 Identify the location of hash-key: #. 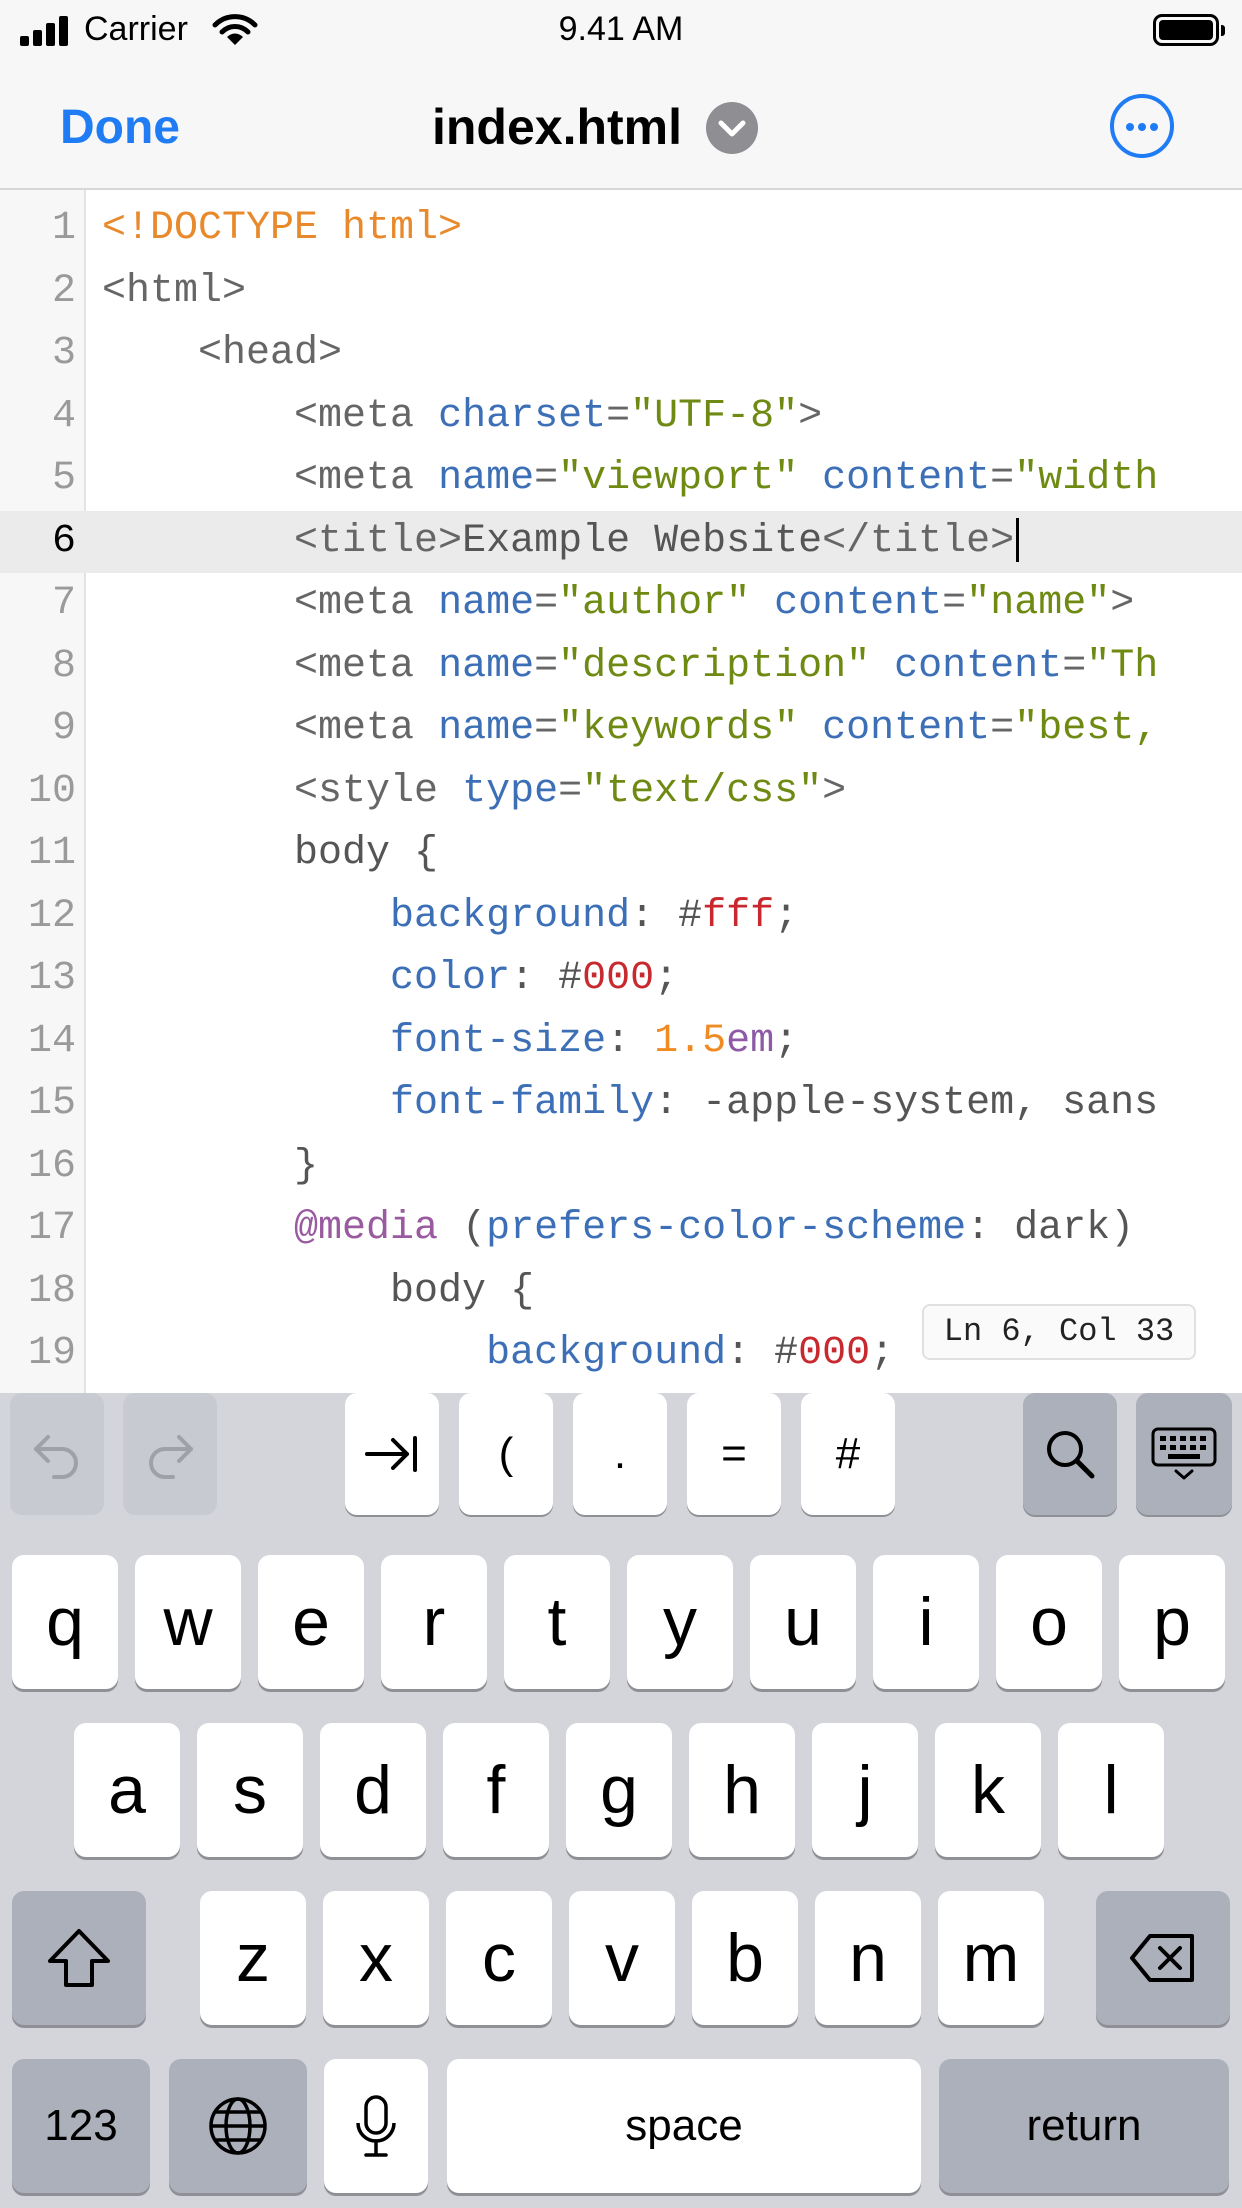
(848, 1454).